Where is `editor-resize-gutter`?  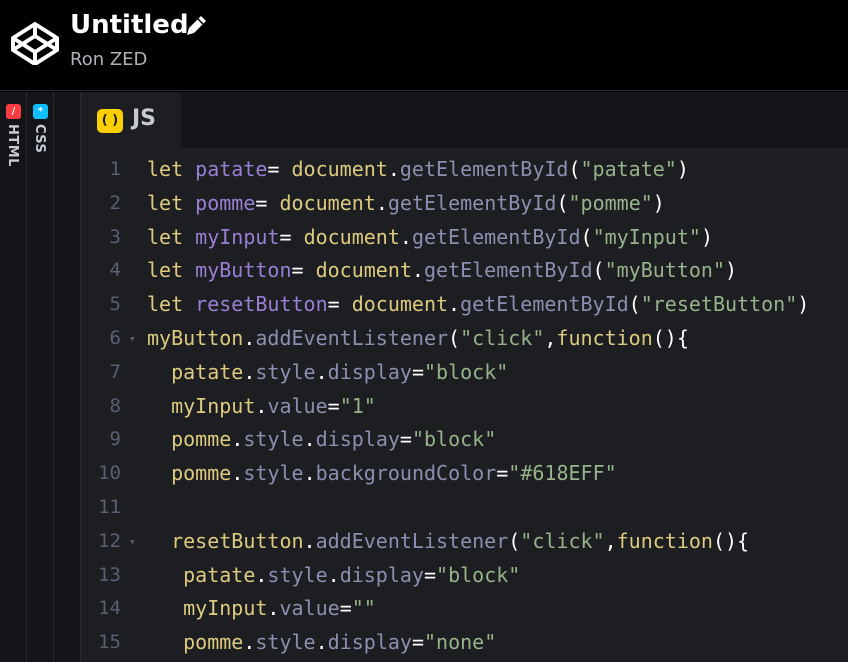 editor-resize-gutter is located at coordinates (67, 377).